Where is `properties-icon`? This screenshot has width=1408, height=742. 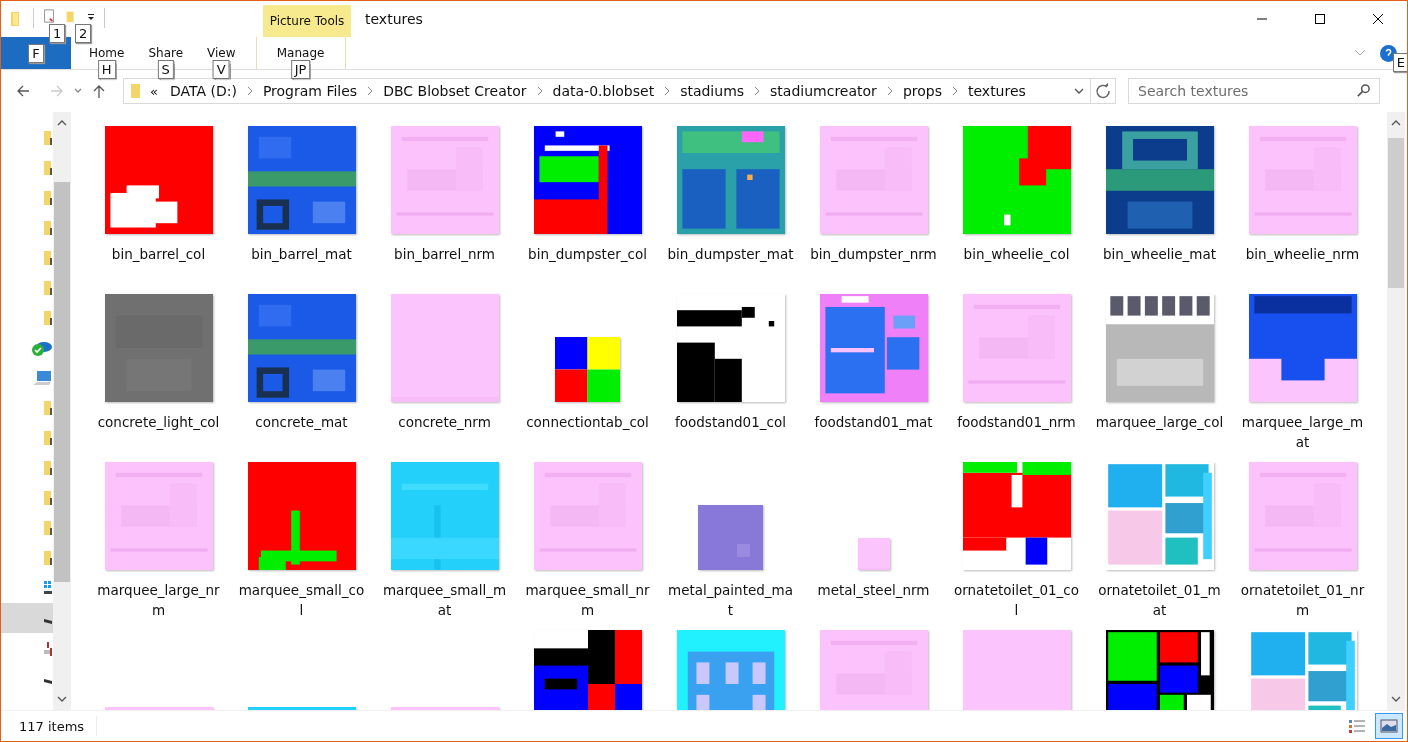
properties-icon is located at coordinates (49, 16).